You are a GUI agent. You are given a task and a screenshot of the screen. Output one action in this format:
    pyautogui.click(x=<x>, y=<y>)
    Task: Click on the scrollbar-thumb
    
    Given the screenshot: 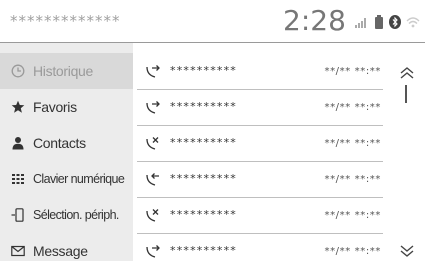 What is the action you would take?
    pyautogui.click(x=406, y=94)
    